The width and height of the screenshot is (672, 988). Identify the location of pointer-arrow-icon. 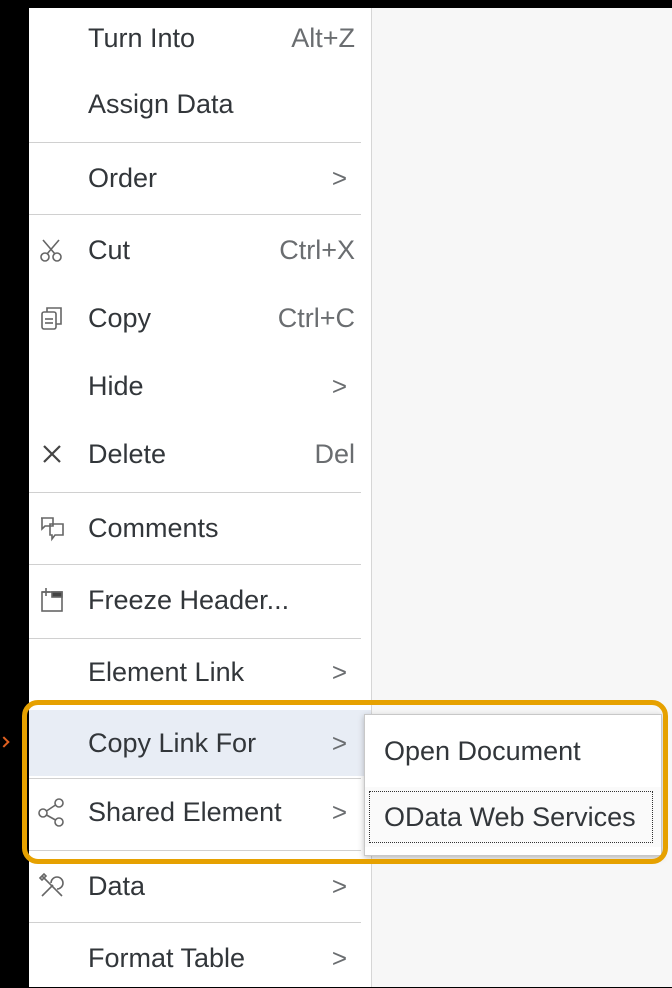
(5, 742).